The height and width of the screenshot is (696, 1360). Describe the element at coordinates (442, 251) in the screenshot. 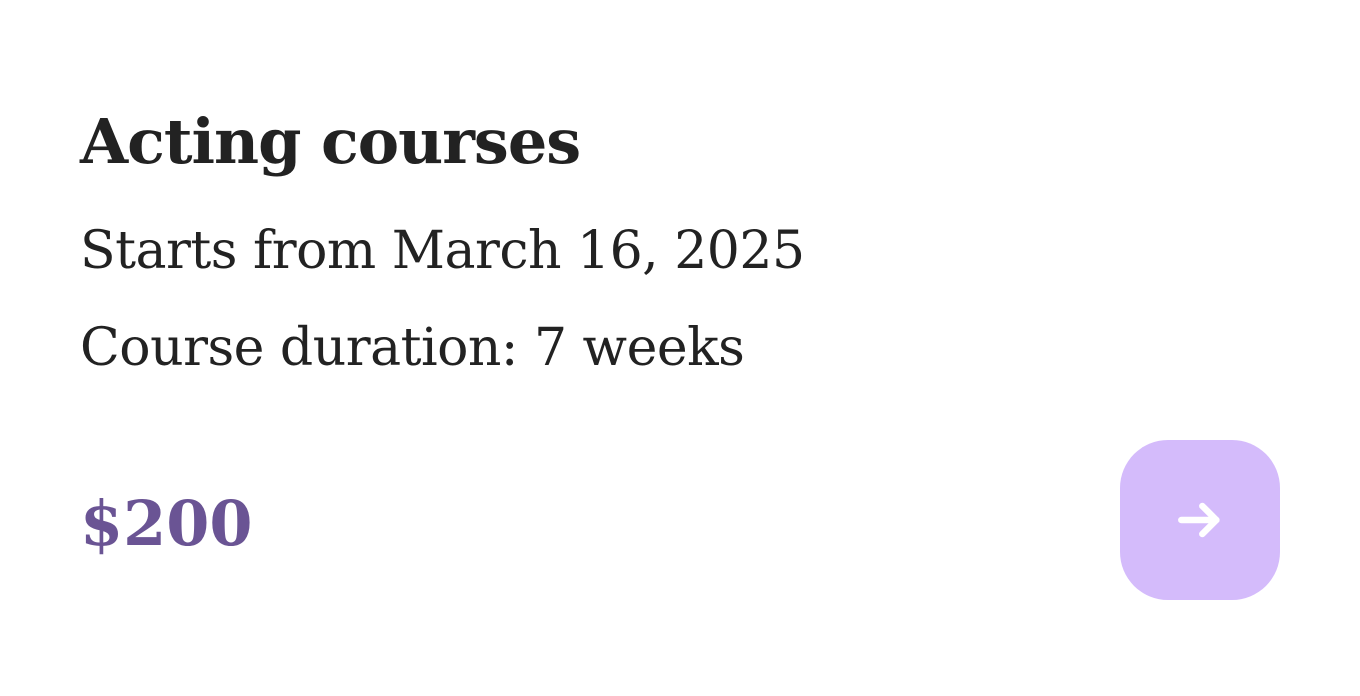

I see `course-start-date: Starts from March 16, 2025` at that location.